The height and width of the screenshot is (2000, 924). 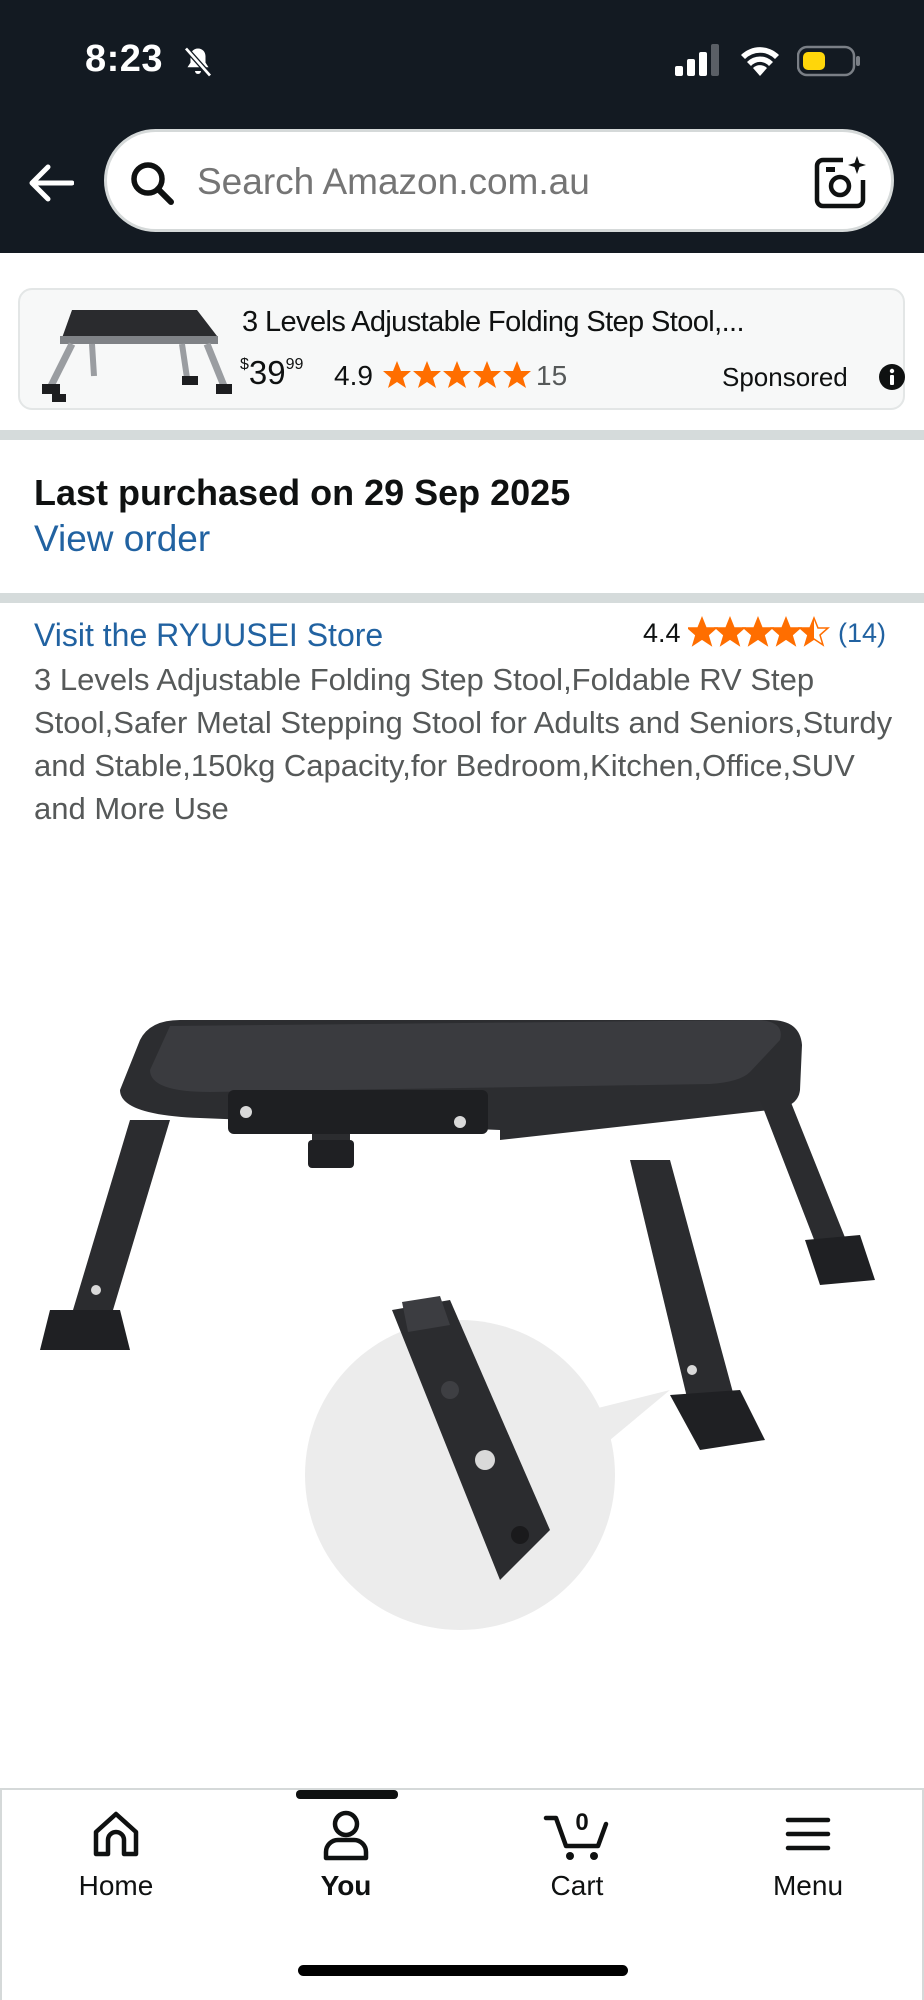 I want to click on search-input, so click(x=477, y=182).